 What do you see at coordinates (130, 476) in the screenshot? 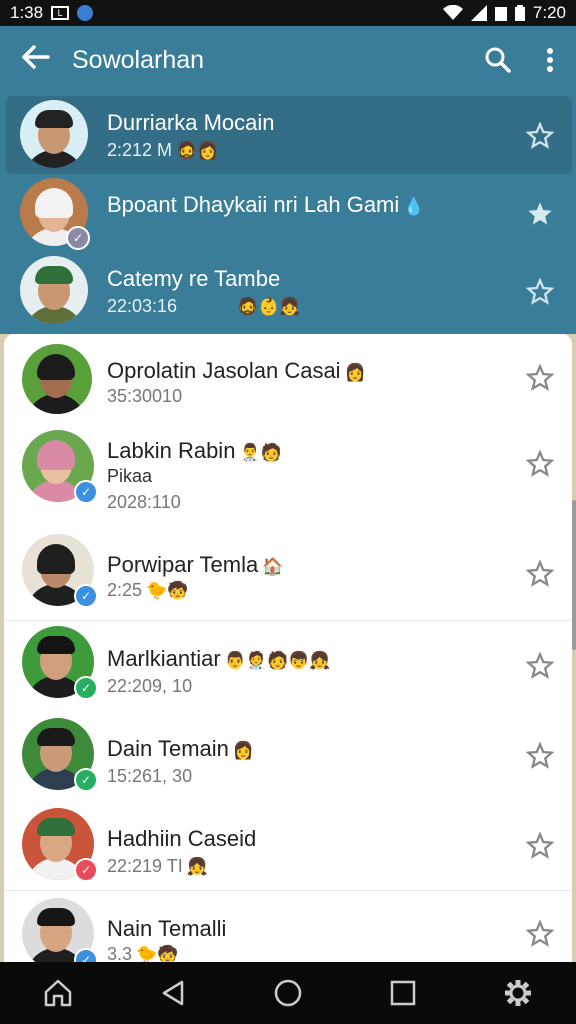
I see `contact-extra: Pikaa` at bounding box center [130, 476].